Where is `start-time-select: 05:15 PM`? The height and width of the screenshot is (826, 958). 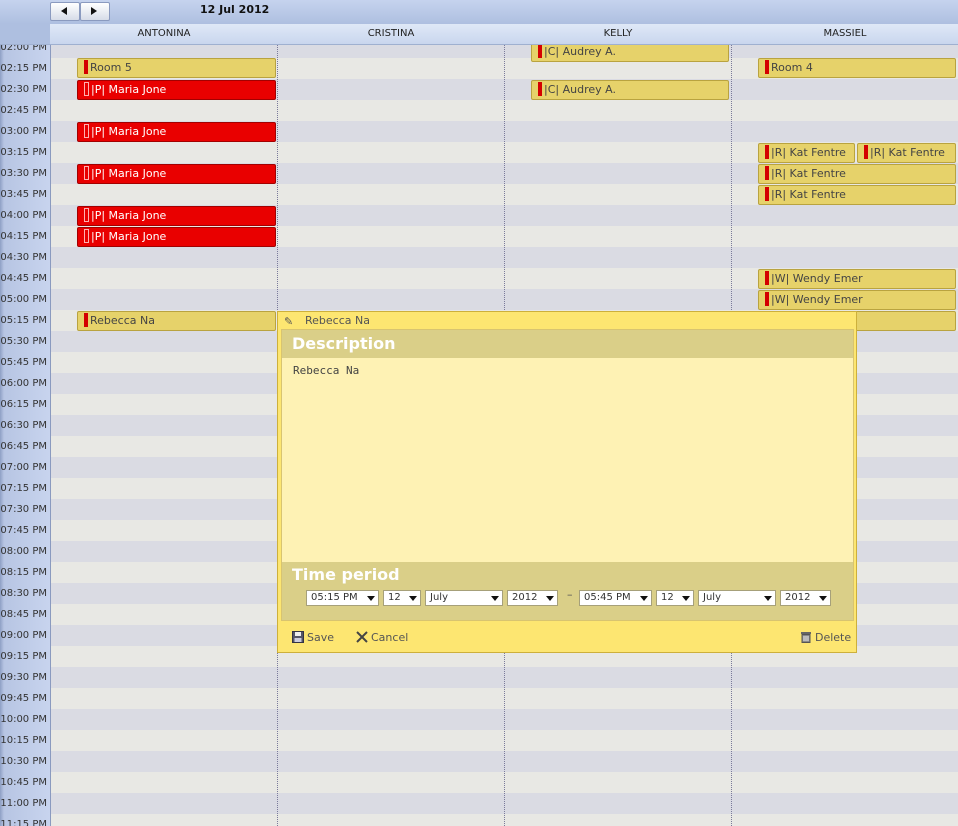 start-time-select: 05:15 PM is located at coordinates (342, 598).